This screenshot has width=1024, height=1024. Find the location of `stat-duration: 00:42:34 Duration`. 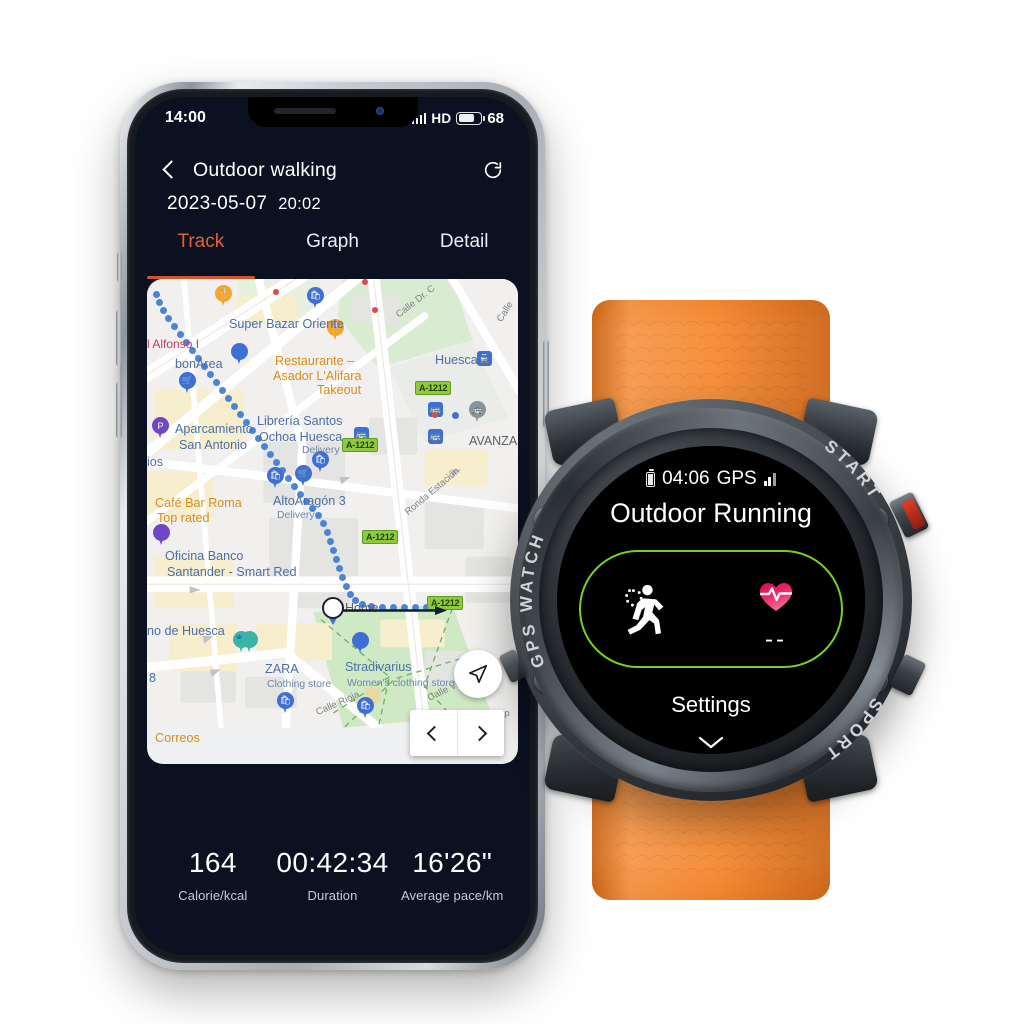

stat-duration: 00:42:34 Duration is located at coordinates (333, 875).